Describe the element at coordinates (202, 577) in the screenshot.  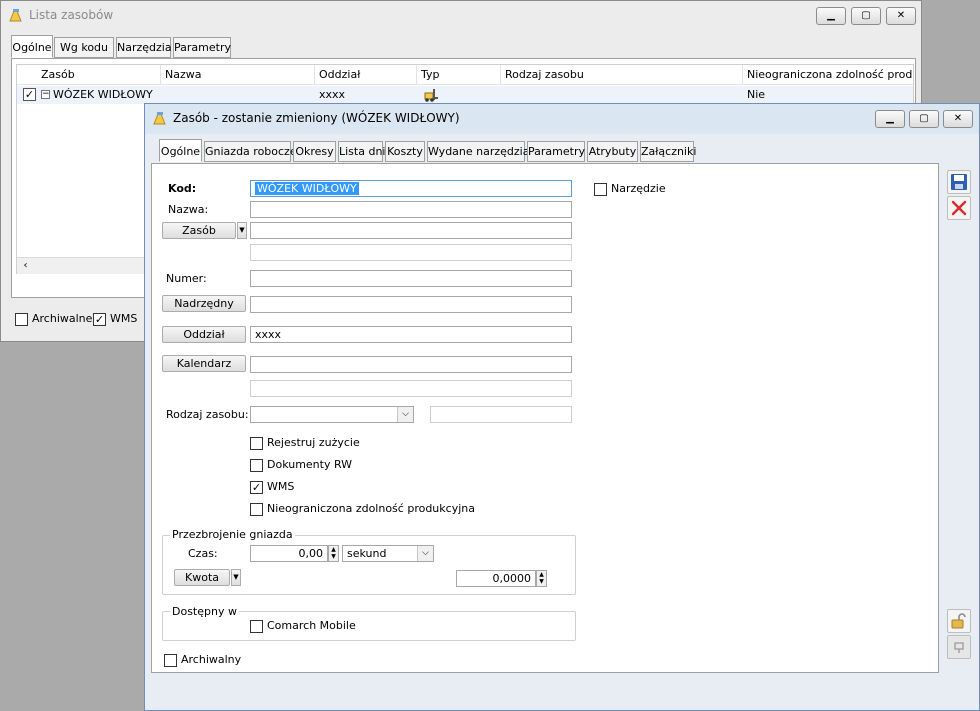
I see `kwota-button: Kwota` at that location.